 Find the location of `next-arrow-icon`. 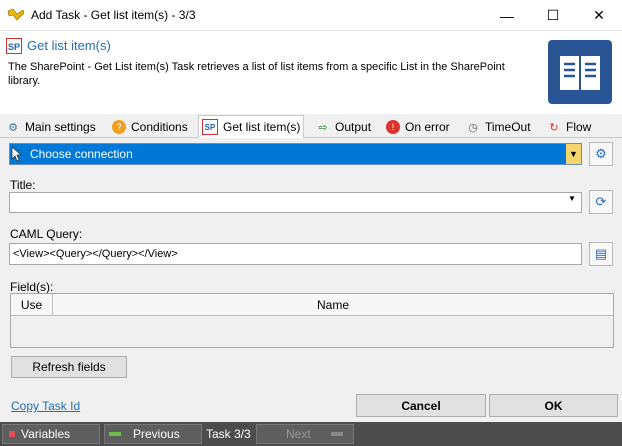

next-arrow-icon is located at coordinates (336, 434).